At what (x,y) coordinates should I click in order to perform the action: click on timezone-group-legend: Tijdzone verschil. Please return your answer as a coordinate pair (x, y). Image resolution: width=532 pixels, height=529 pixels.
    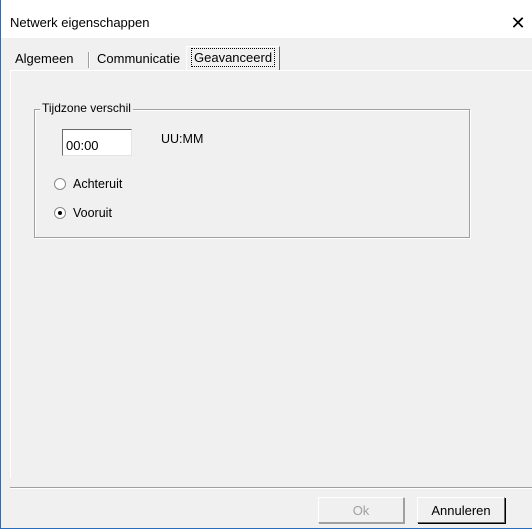
    Looking at the image, I should click on (86, 108).